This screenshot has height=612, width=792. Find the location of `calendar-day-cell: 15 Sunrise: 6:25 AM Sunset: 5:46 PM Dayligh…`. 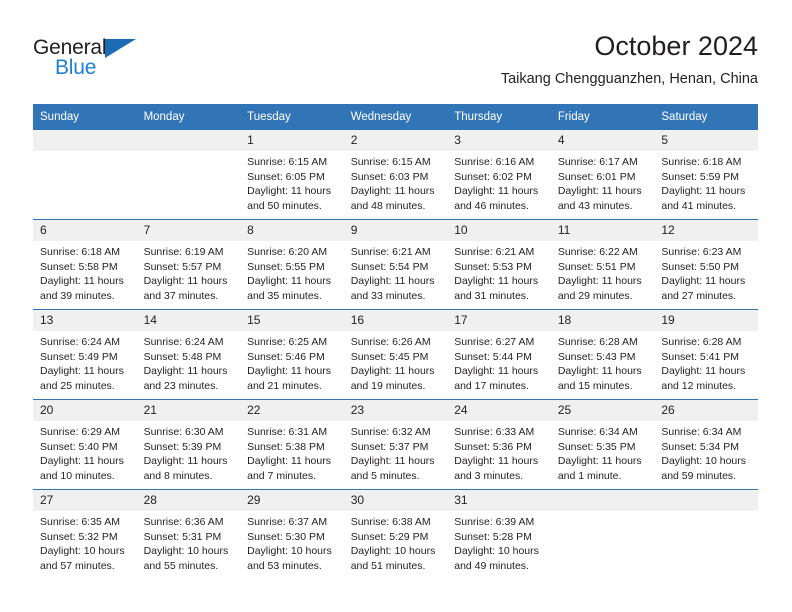

calendar-day-cell: 15 Sunrise: 6:25 AM Sunset: 5:46 PM Dayligh… is located at coordinates (292, 354).